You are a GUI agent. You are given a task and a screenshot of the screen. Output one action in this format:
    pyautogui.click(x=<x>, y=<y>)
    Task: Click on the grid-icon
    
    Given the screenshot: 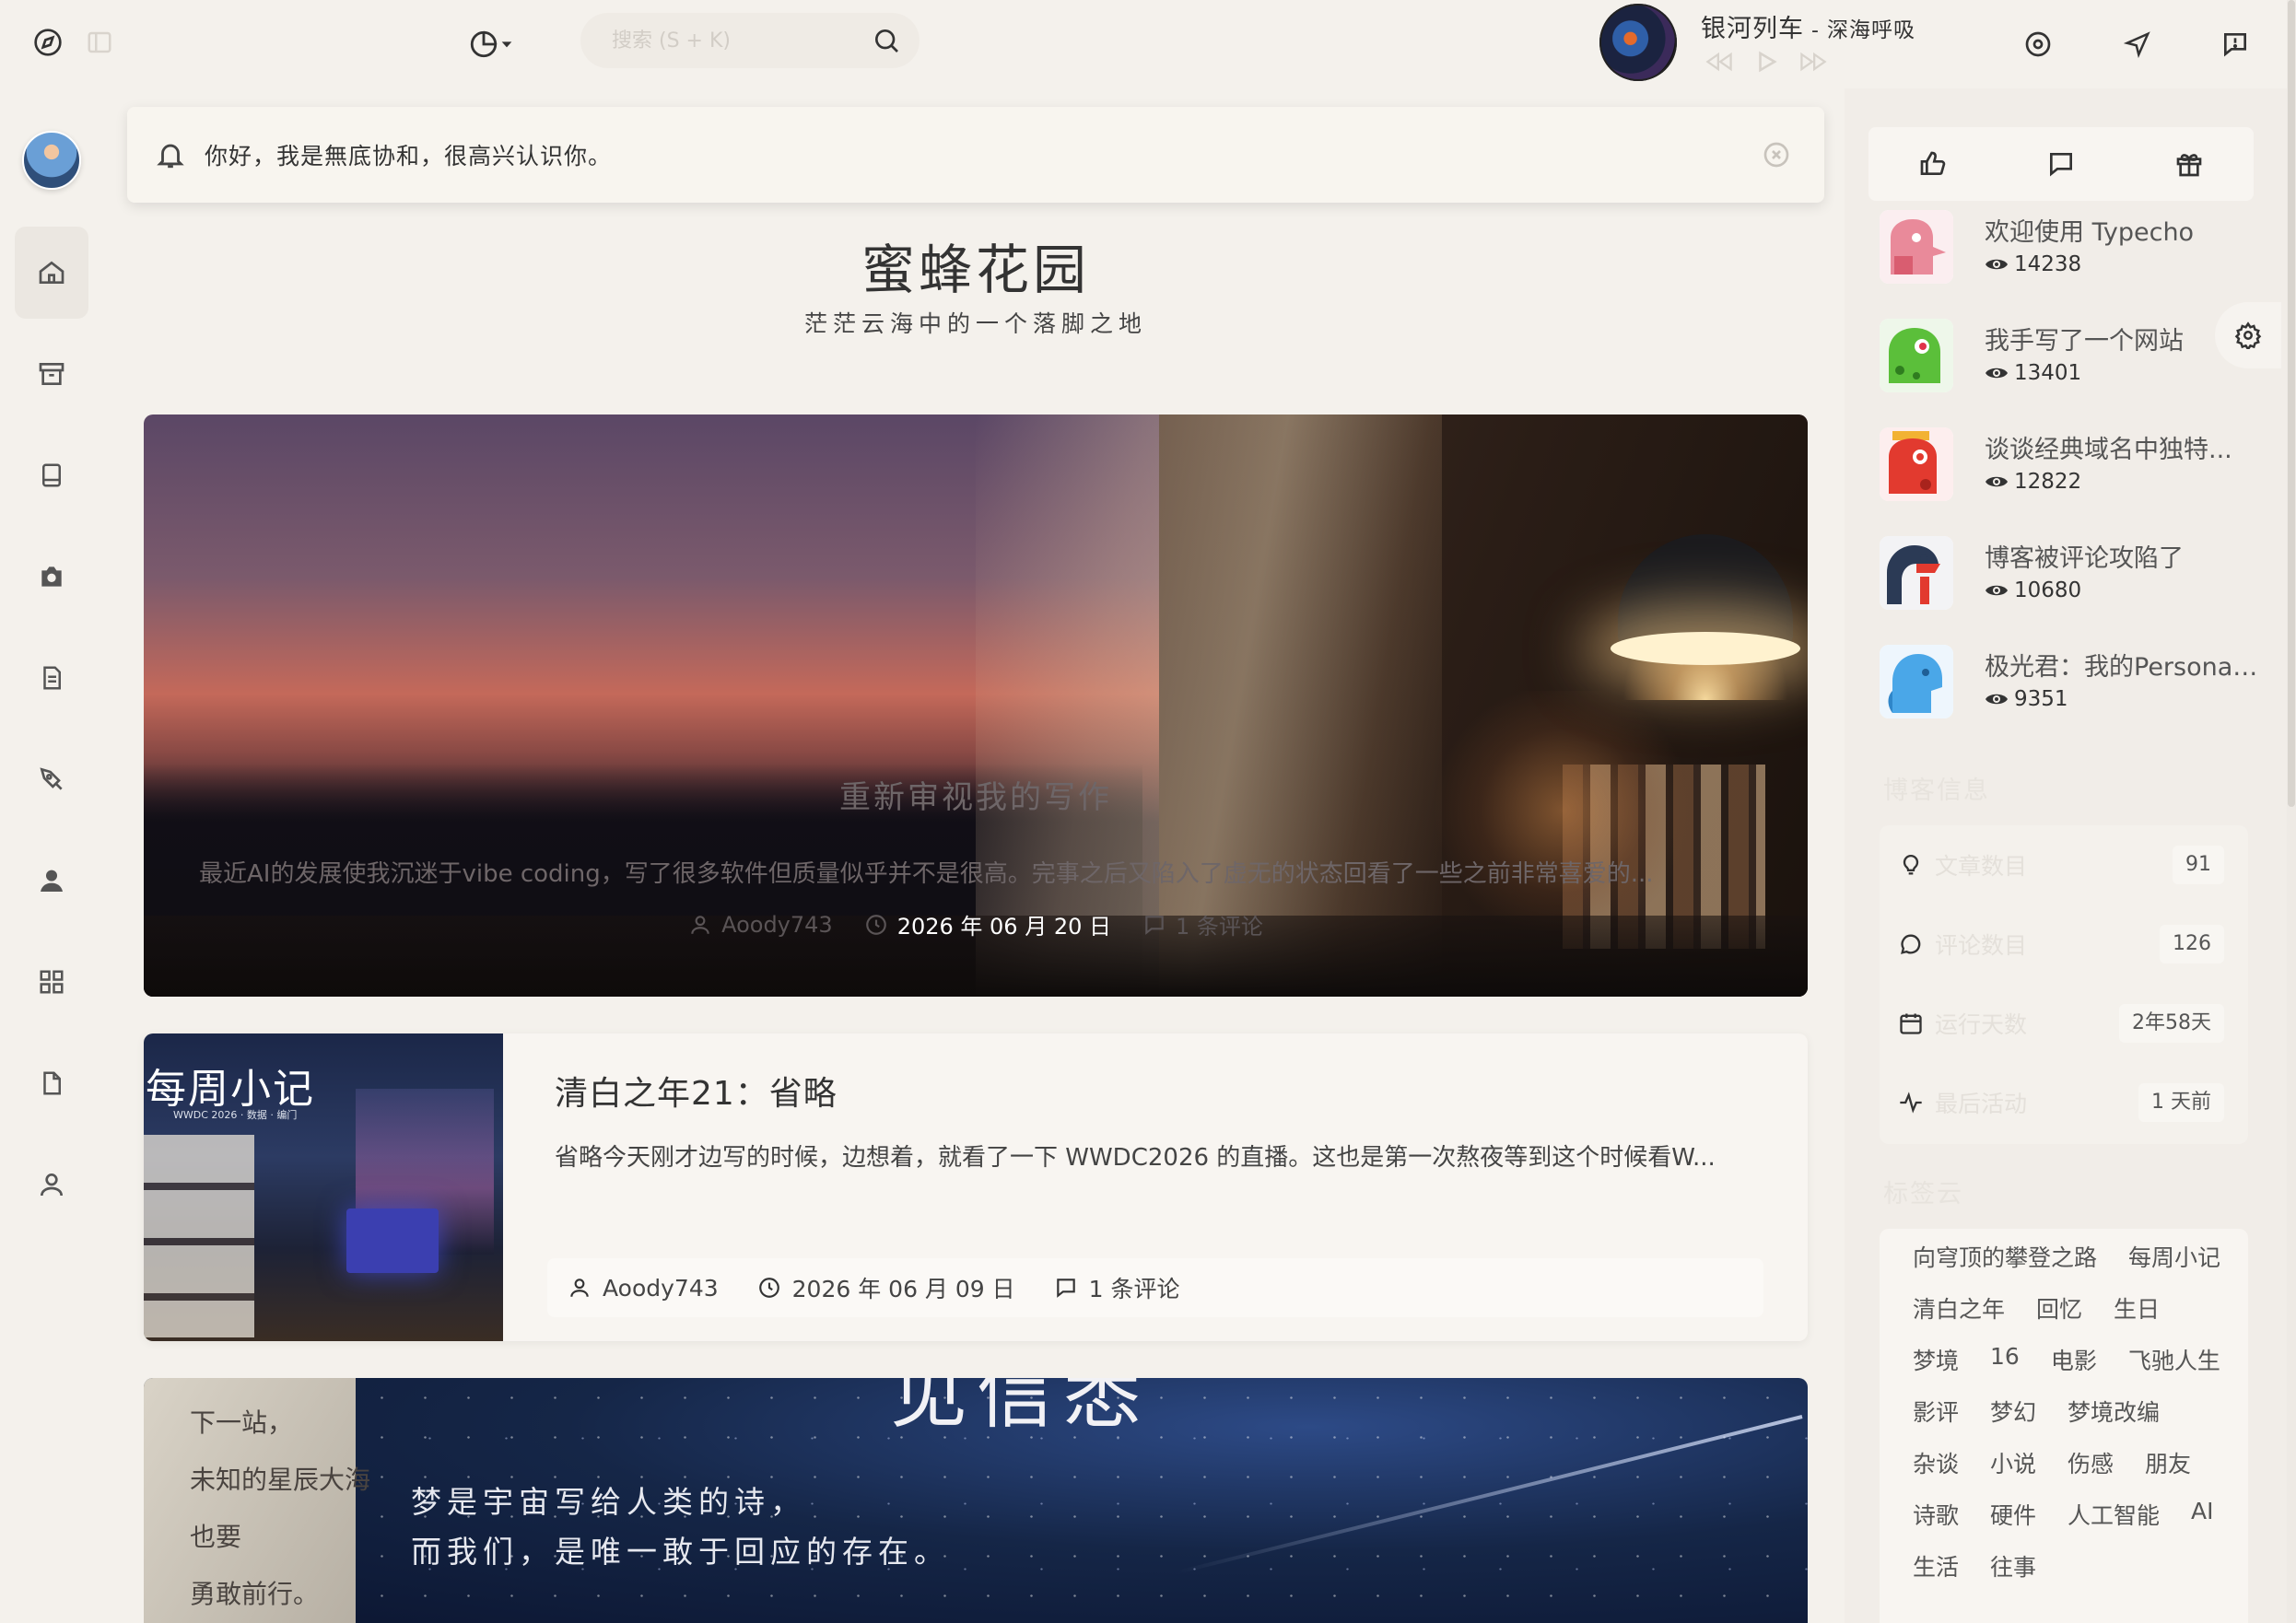 What is the action you would take?
    pyautogui.click(x=52, y=982)
    